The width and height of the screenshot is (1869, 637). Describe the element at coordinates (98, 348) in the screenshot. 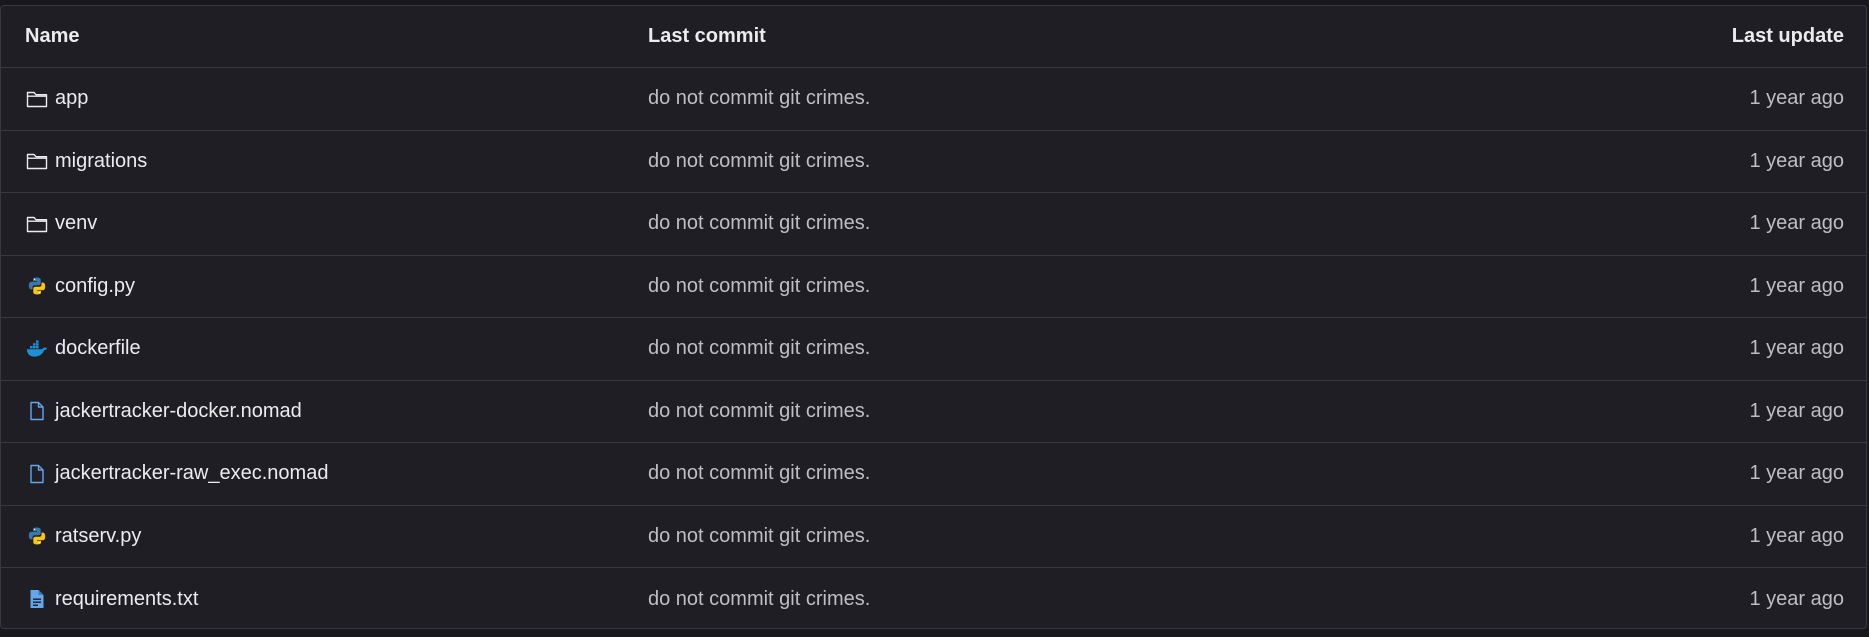

I see `file-name-text: dockerfile` at that location.